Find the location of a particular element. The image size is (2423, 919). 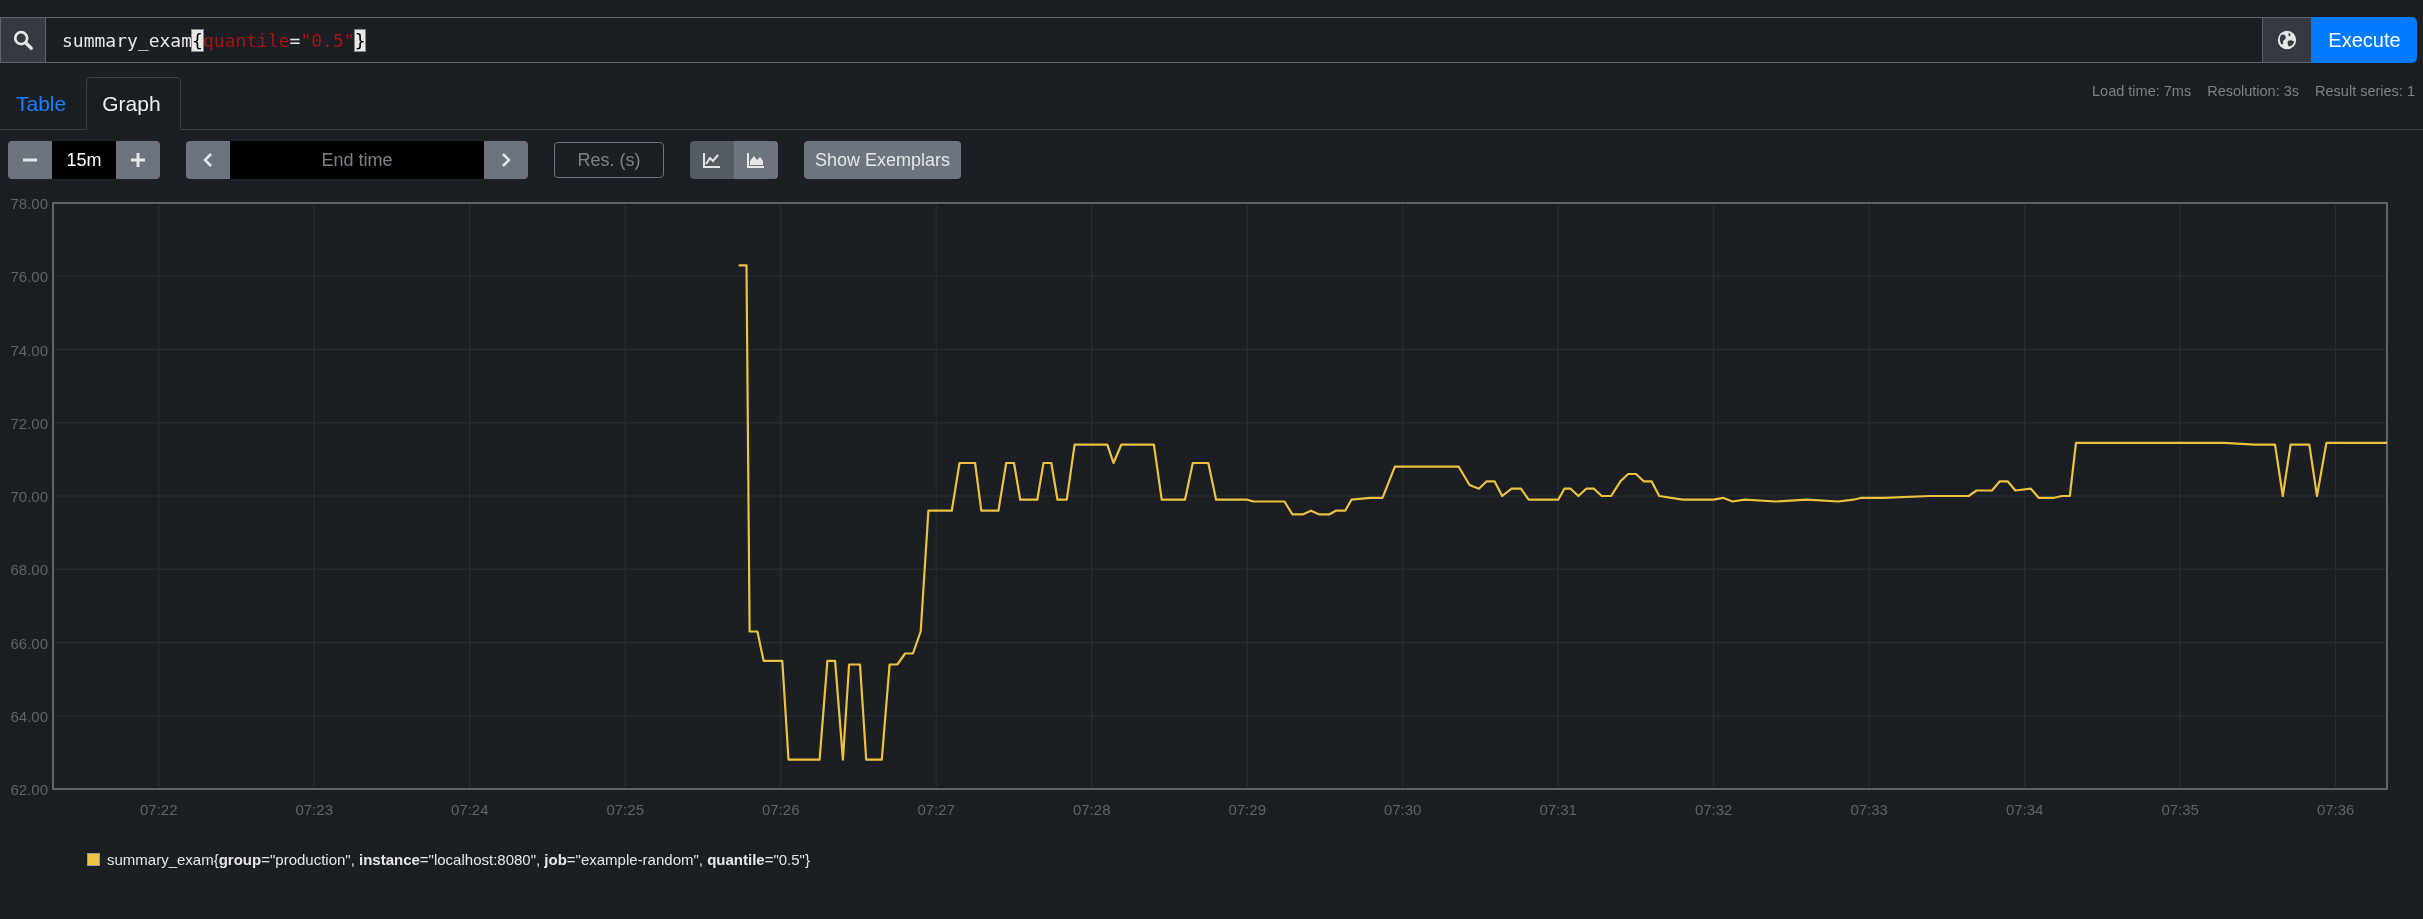

x-axis-label: 07:32 is located at coordinates (1713, 809).